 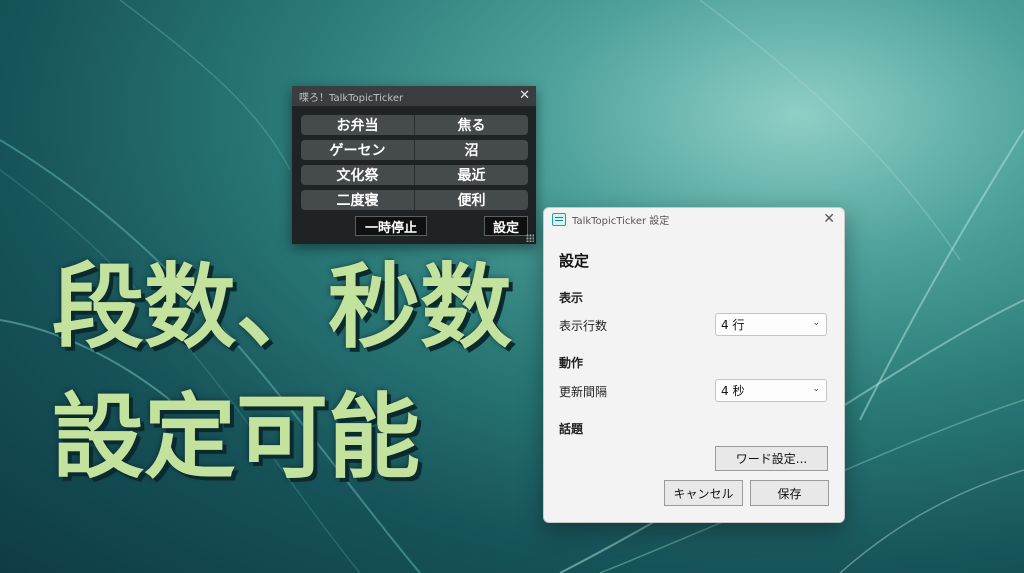 What do you see at coordinates (236, 437) in the screenshot?
I see `caption-line-2: 設定可能` at bounding box center [236, 437].